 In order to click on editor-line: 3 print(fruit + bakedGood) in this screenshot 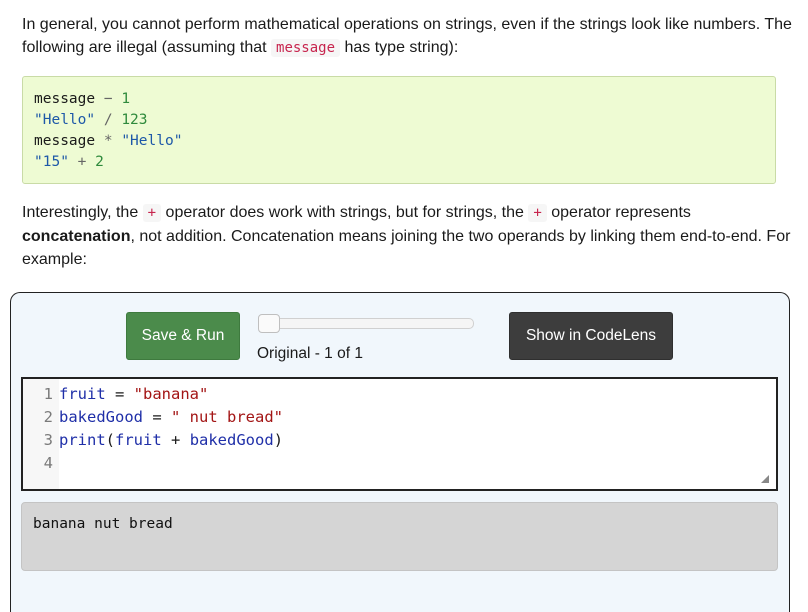, I will do `click(399, 440)`.